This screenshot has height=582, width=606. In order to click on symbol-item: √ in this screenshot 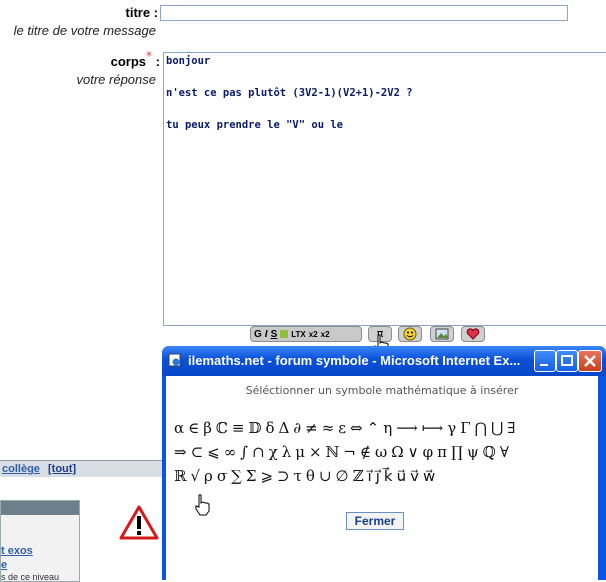, I will do `click(195, 476)`.